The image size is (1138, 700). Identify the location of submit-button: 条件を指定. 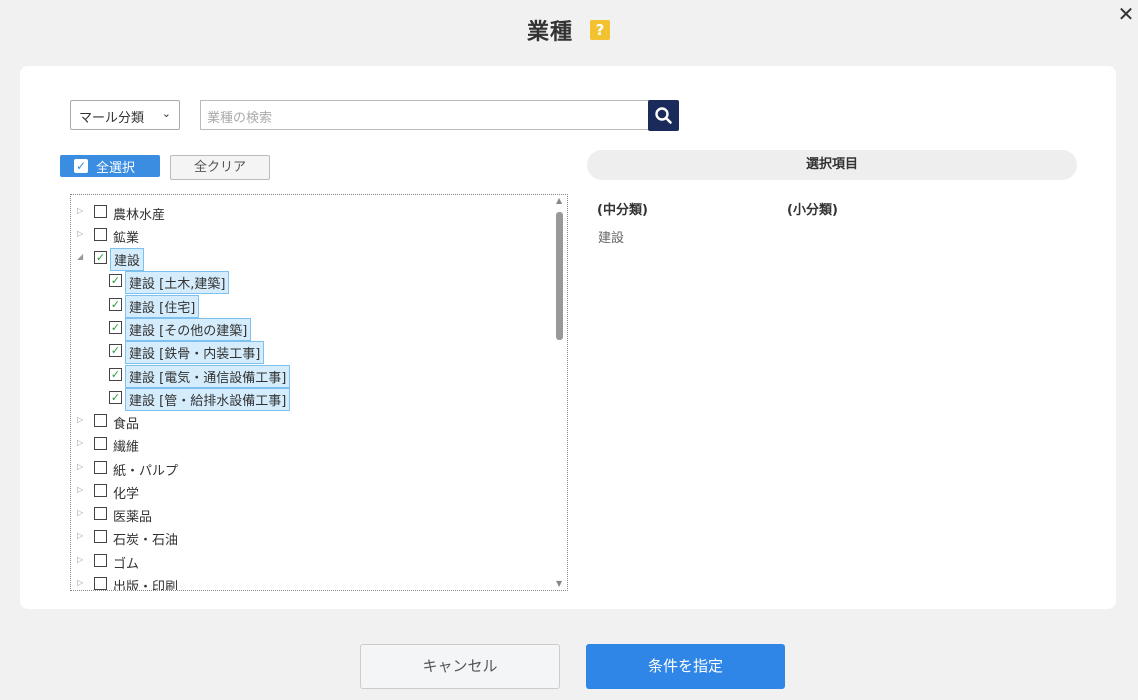
(685, 666).